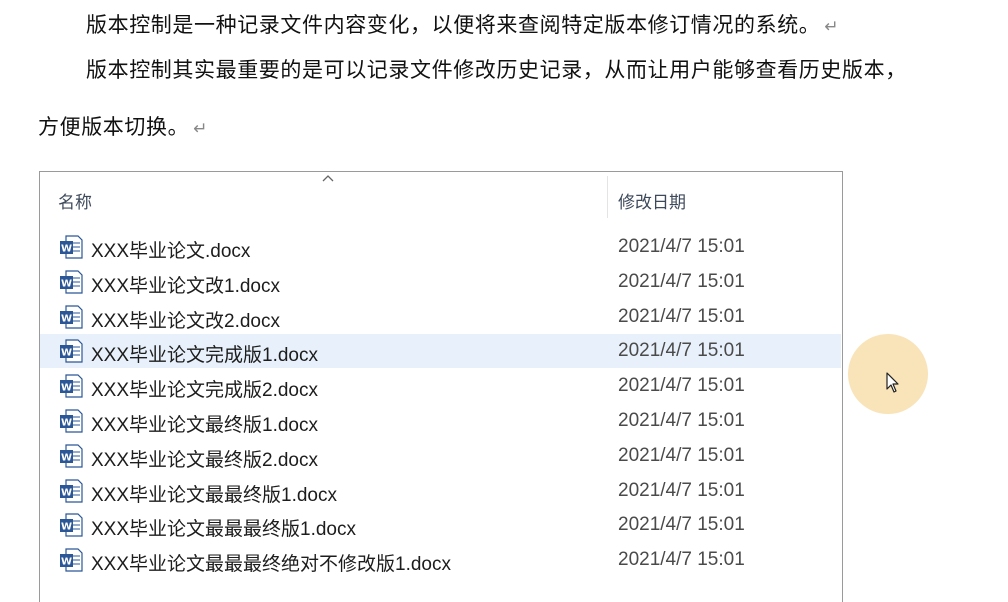 This screenshot has height=602, width=1008. I want to click on column-separator, so click(607, 197).